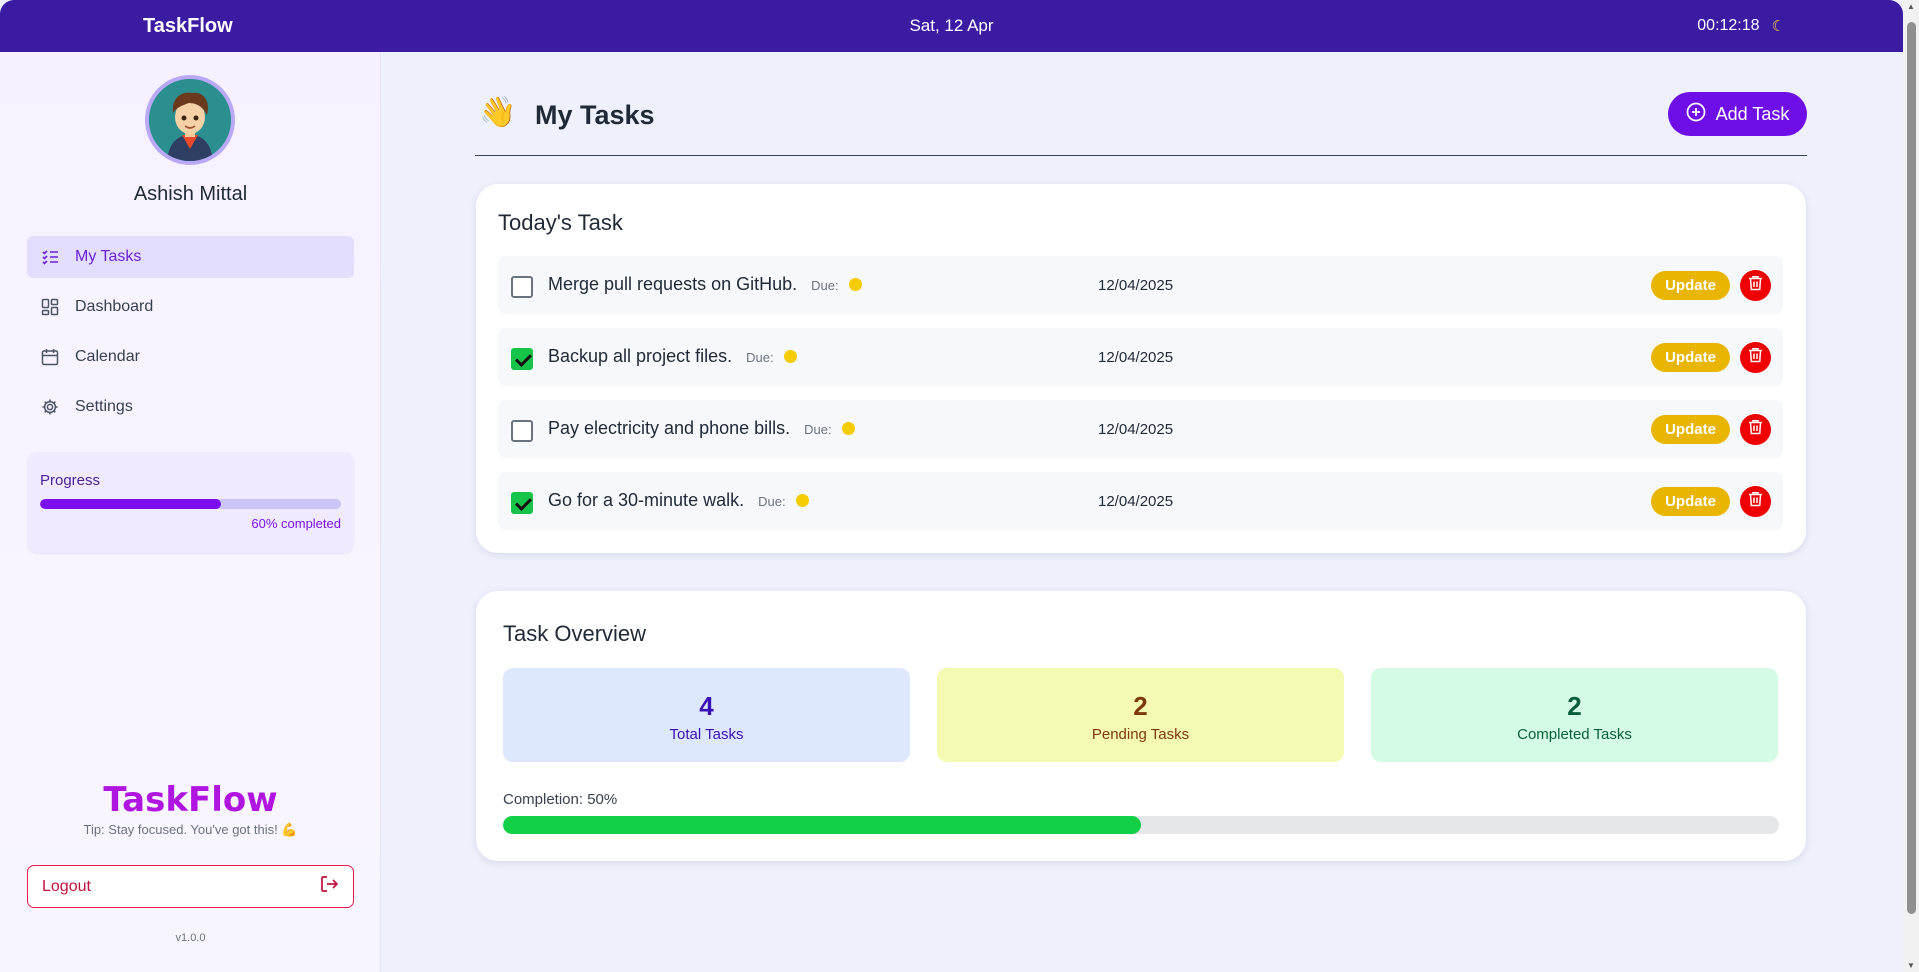  I want to click on gear-icon, so click(50, 407).